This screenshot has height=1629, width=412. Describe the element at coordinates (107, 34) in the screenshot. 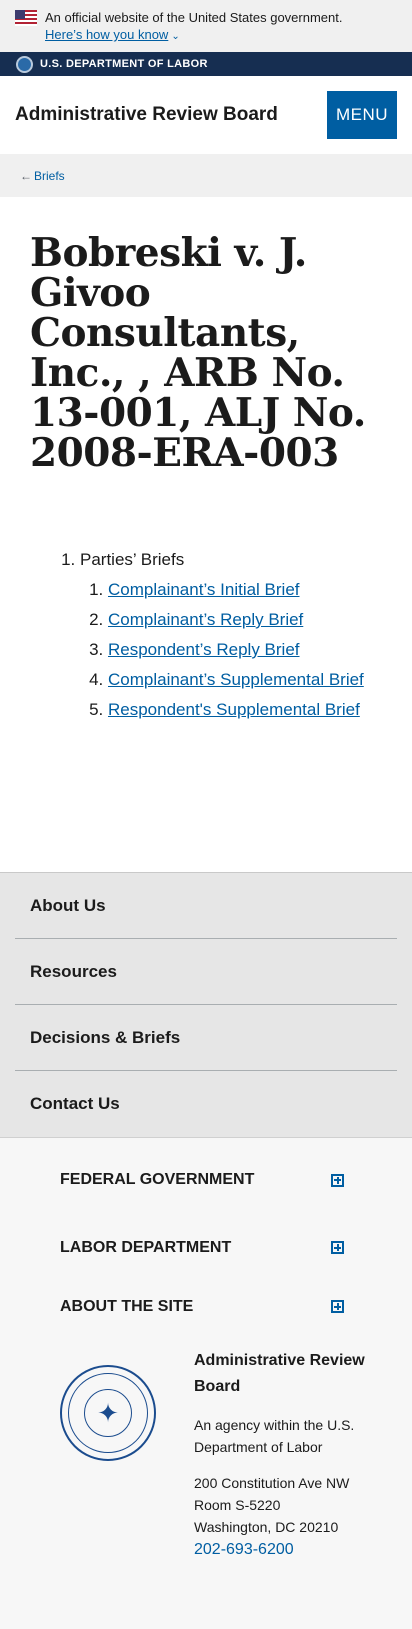

I see `heres-how-you-know-label: Here’s how you know` at that location.